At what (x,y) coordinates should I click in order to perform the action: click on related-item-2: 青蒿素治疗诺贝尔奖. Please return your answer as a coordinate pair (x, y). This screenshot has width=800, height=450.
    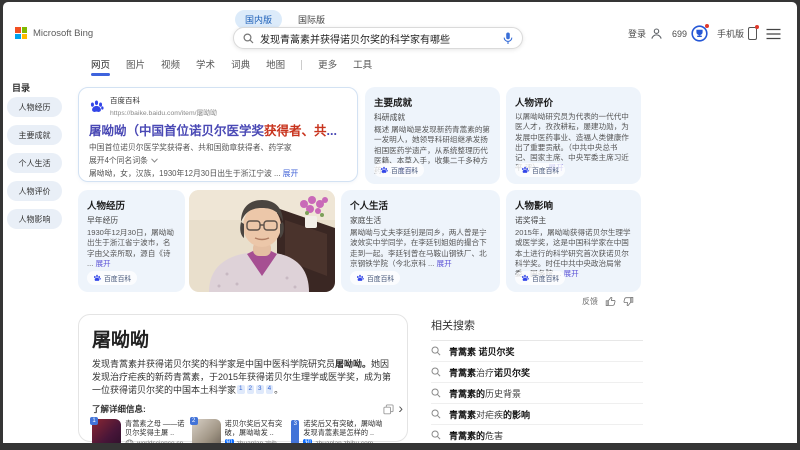
    Looking at the image, I should click on (537, 372).